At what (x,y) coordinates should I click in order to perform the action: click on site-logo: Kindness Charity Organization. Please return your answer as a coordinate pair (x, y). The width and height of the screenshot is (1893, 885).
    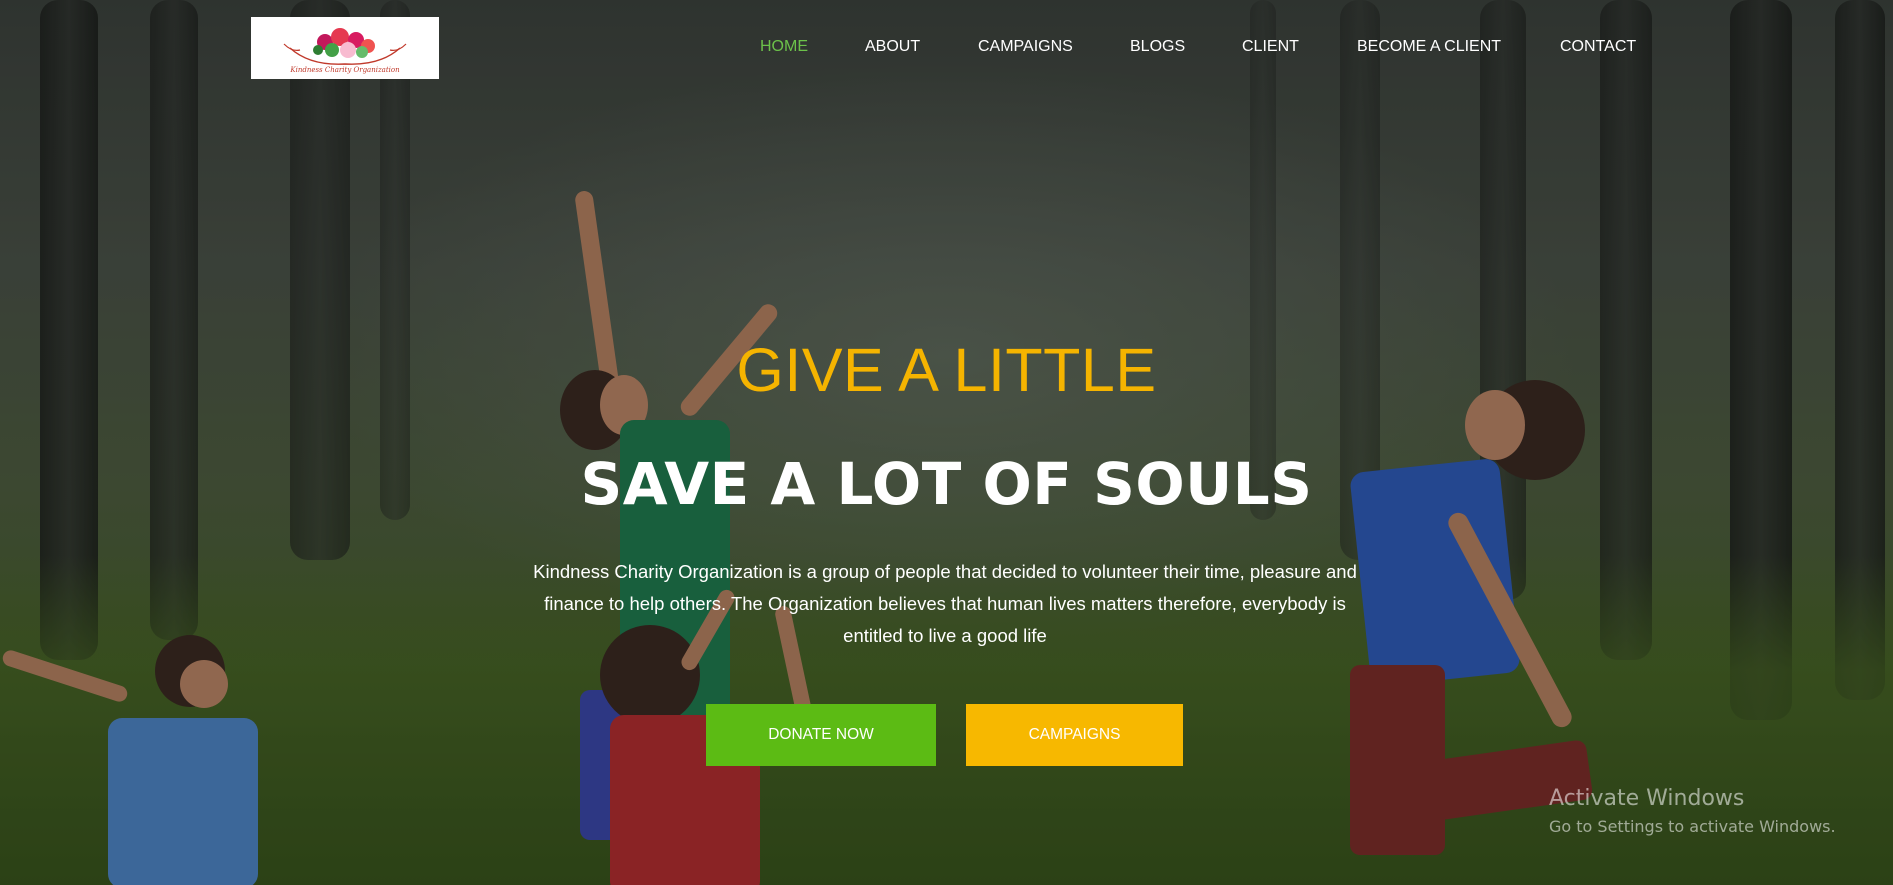
    Looking at the image, I should click on (345, 48).